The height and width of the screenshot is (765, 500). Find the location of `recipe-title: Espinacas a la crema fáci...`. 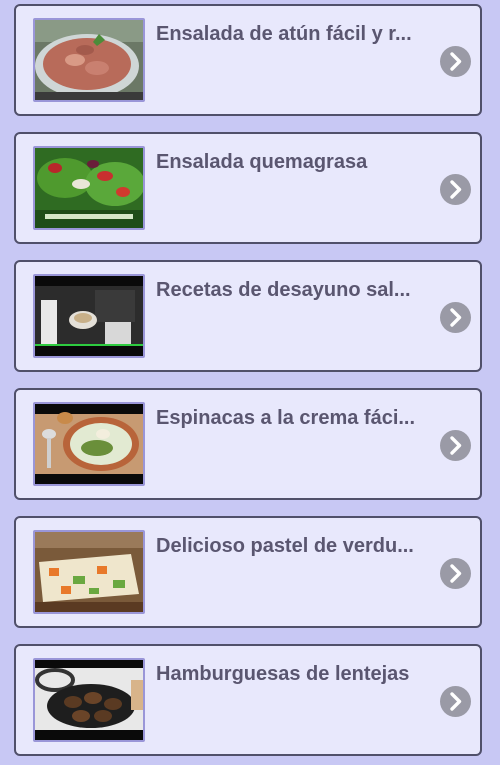

recipe-title: Espinacas a la crema fáci... is located at coordinates (286, 418).